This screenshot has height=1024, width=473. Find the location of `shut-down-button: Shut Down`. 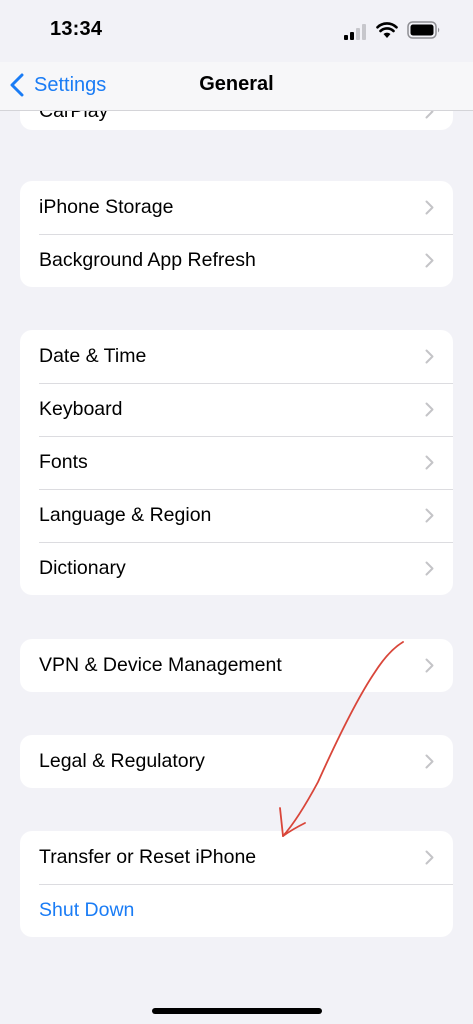

shut-down-button: Shut Down is located at coordinates (236, 910).